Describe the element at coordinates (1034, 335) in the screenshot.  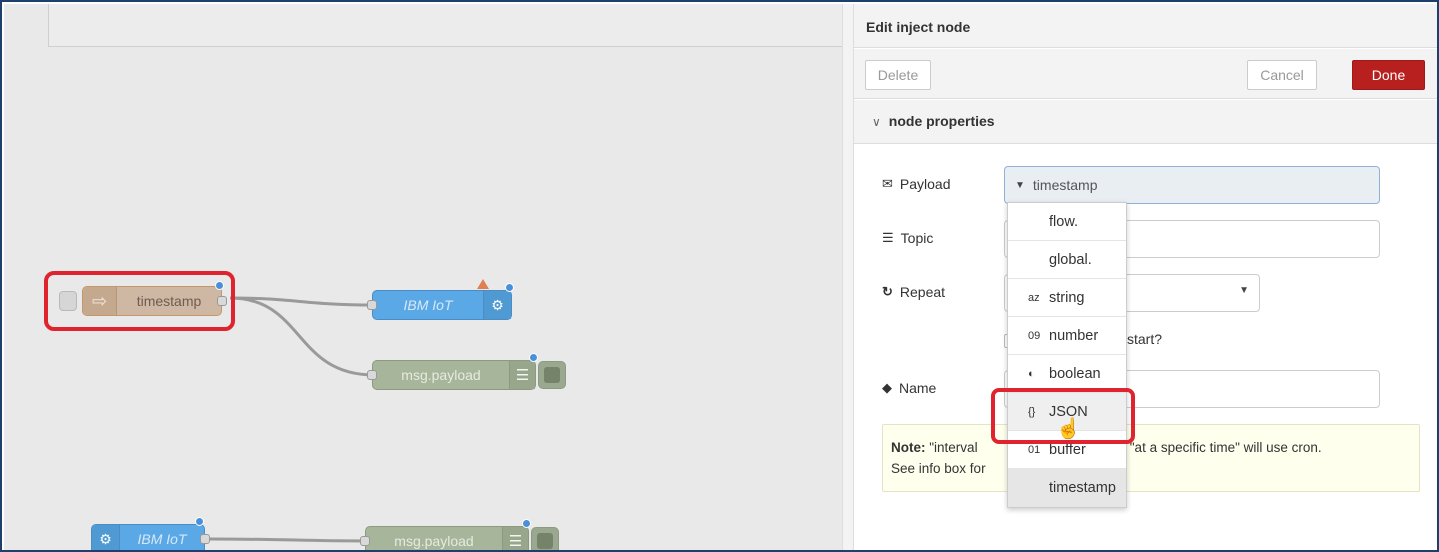
I see `number-type-icon: 09` at that location.